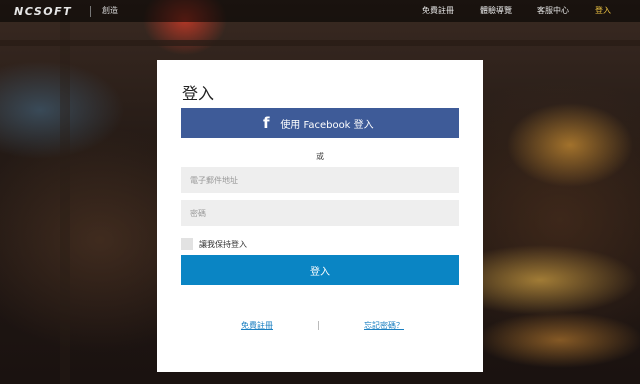 The width and height of the screenshot is (640, 384). Describe the element at coordinates (320, 213) in the screenshot. I see `password-field` at that location.